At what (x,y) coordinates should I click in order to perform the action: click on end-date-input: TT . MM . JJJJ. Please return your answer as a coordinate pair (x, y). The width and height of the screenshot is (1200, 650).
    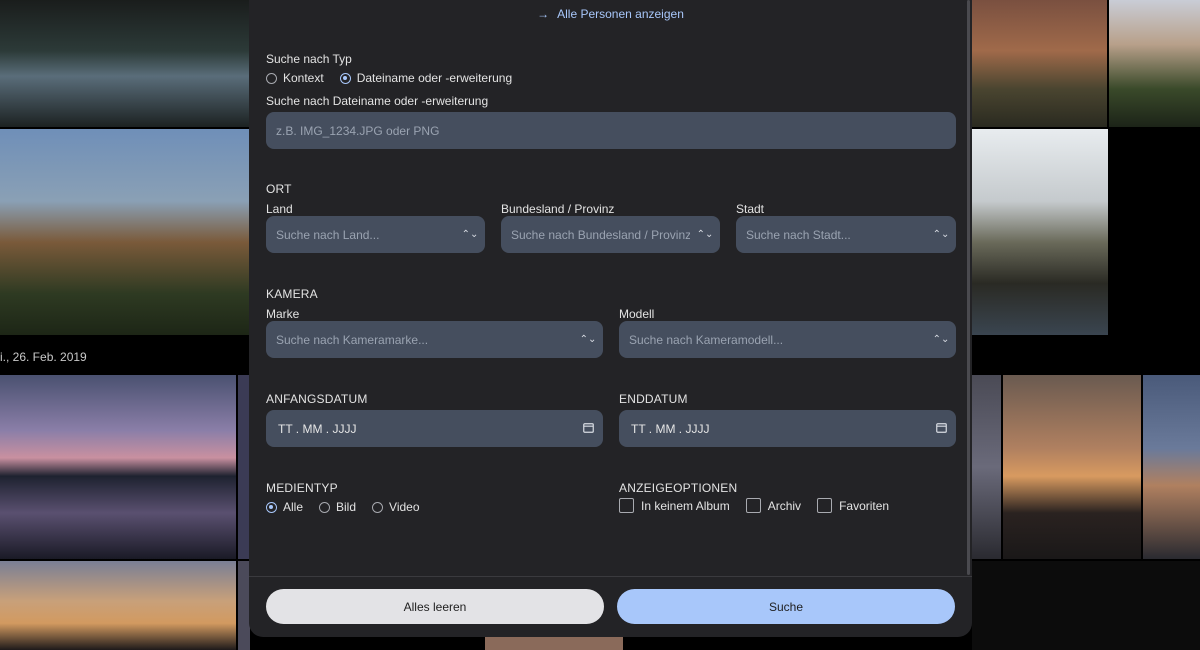
    Looking at the image, I should click on (787, 428).